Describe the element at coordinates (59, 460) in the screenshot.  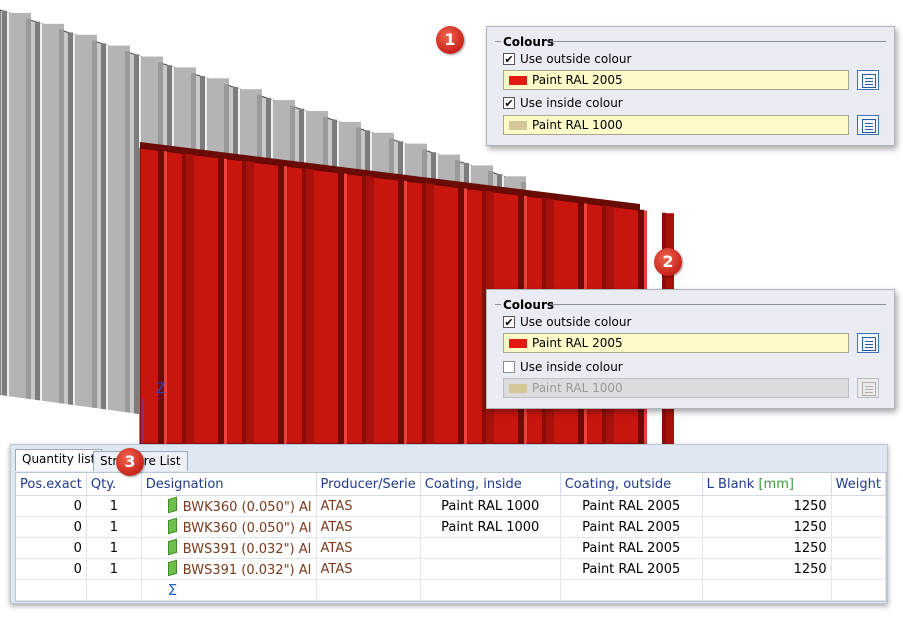
I see `tab-quantity-list: Quantity list` at that location.